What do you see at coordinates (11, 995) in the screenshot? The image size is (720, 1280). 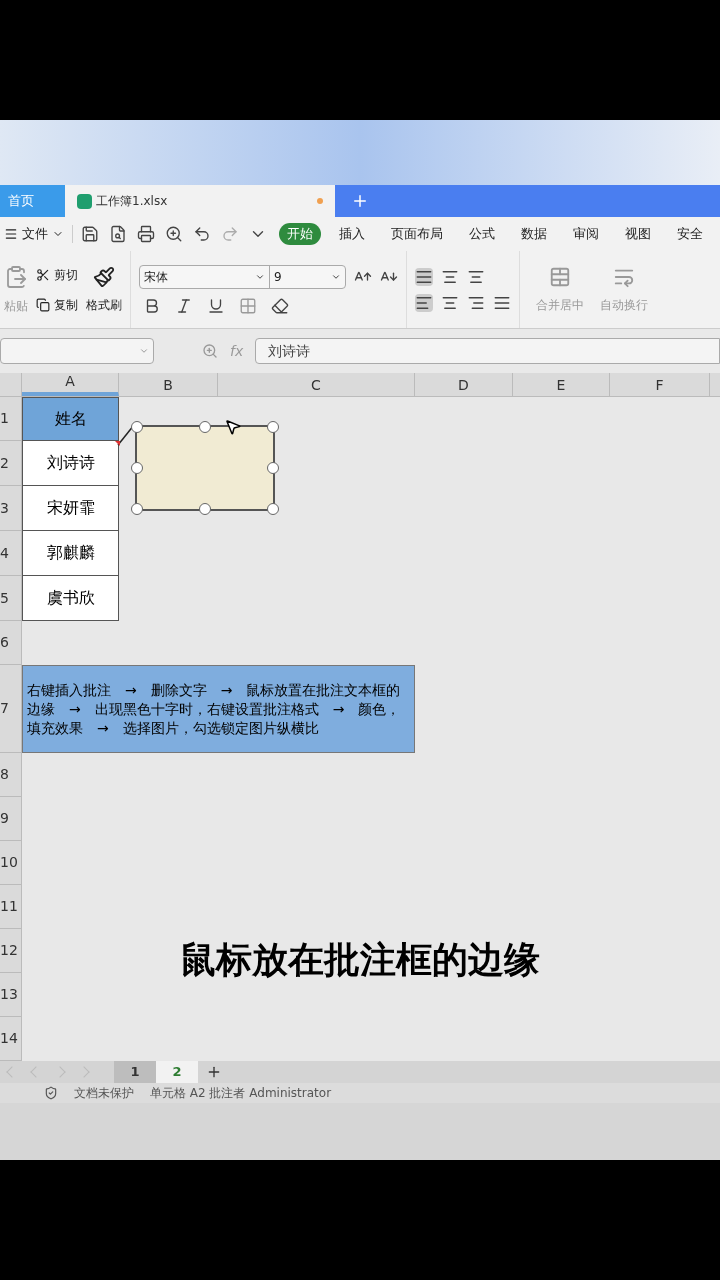 I see `row-header: 13` at bounding box center [11, 995].